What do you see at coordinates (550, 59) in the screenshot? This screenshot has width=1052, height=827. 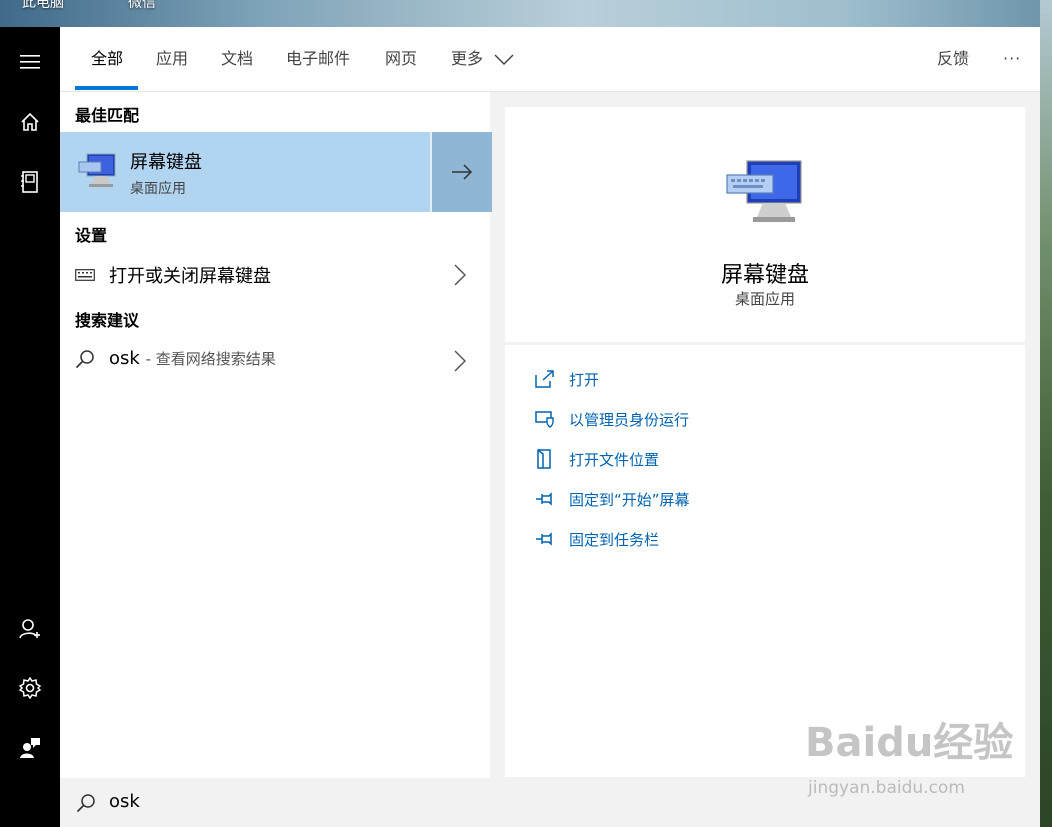 I see `search-filter-tabs: 全部 应用 文档 电子邮件 网页 更多 反馈 ···` at bounding box center [550, 59].